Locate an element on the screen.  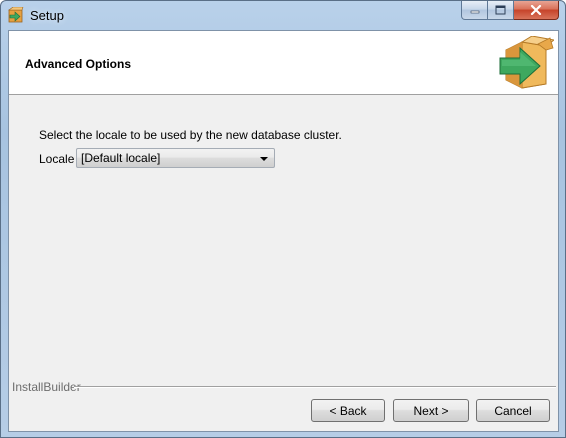
minimize-button is located at coordinates (474, 10).